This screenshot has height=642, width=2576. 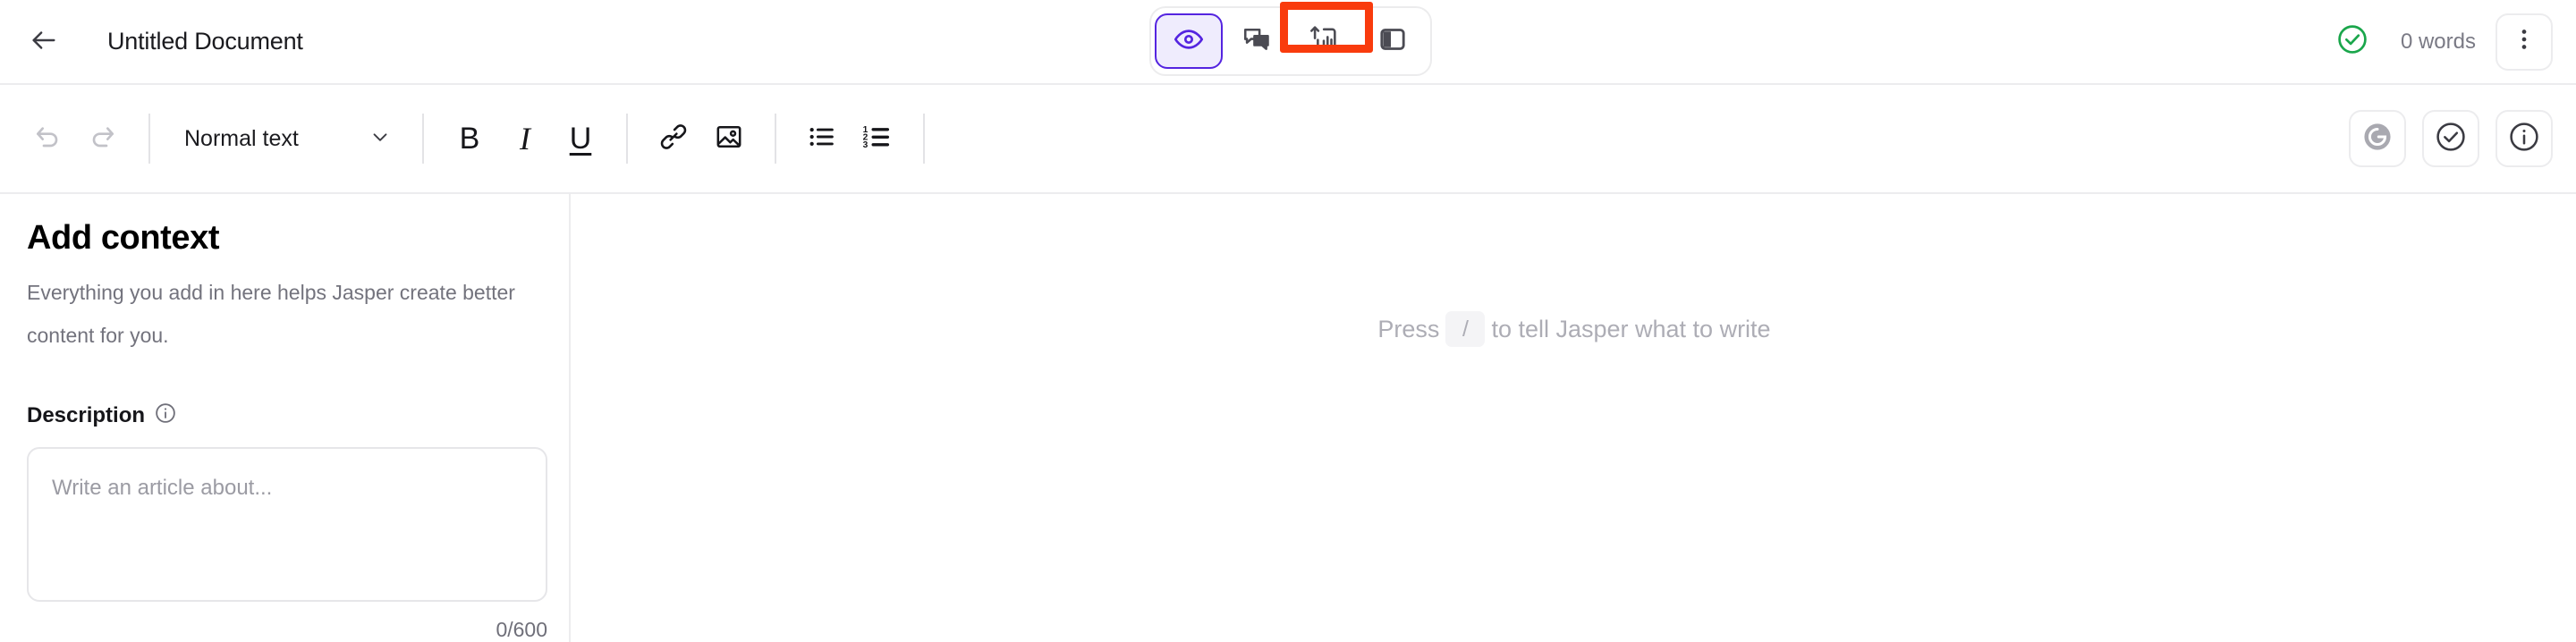 I want to click on undo-icon, so click(x=47, y=139).